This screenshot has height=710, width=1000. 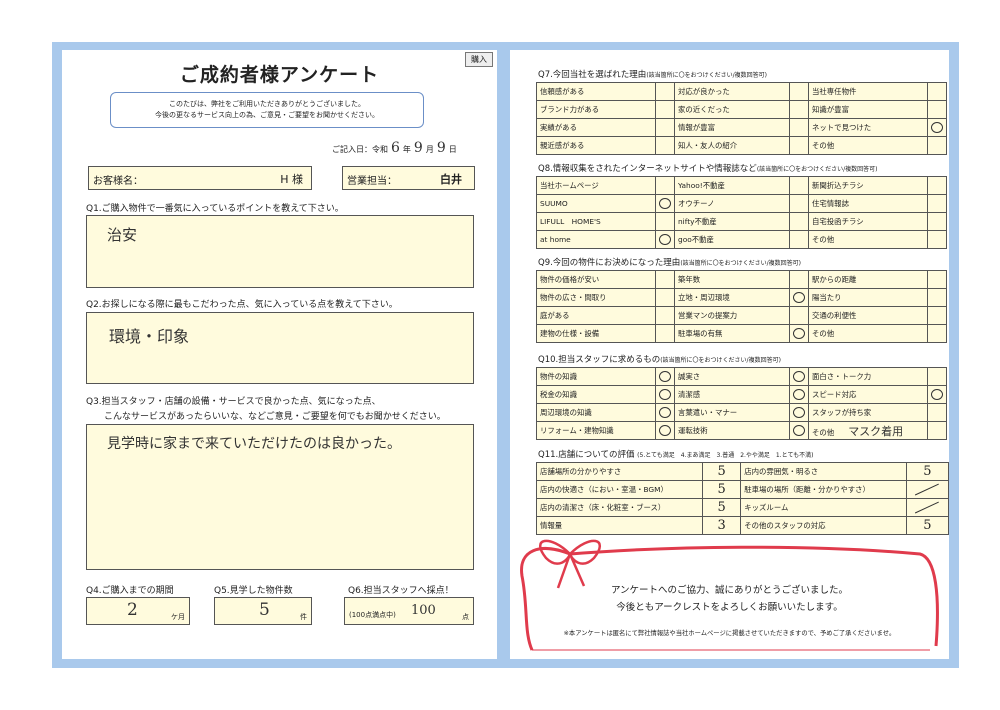 What do you see at coordinates (868, 109) in the screenshot?
I see `option-label: 知識が豊富` at bounding box center [868, 109].